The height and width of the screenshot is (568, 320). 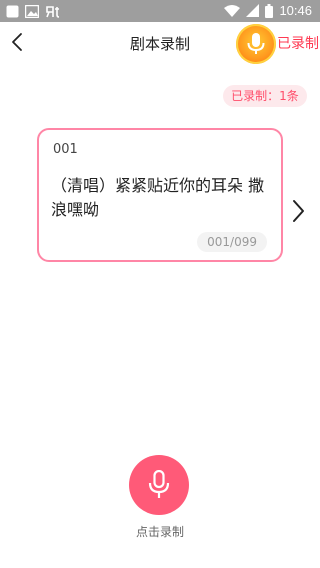 I want to click on chevron-right-icon, so click(x=298, y=211).